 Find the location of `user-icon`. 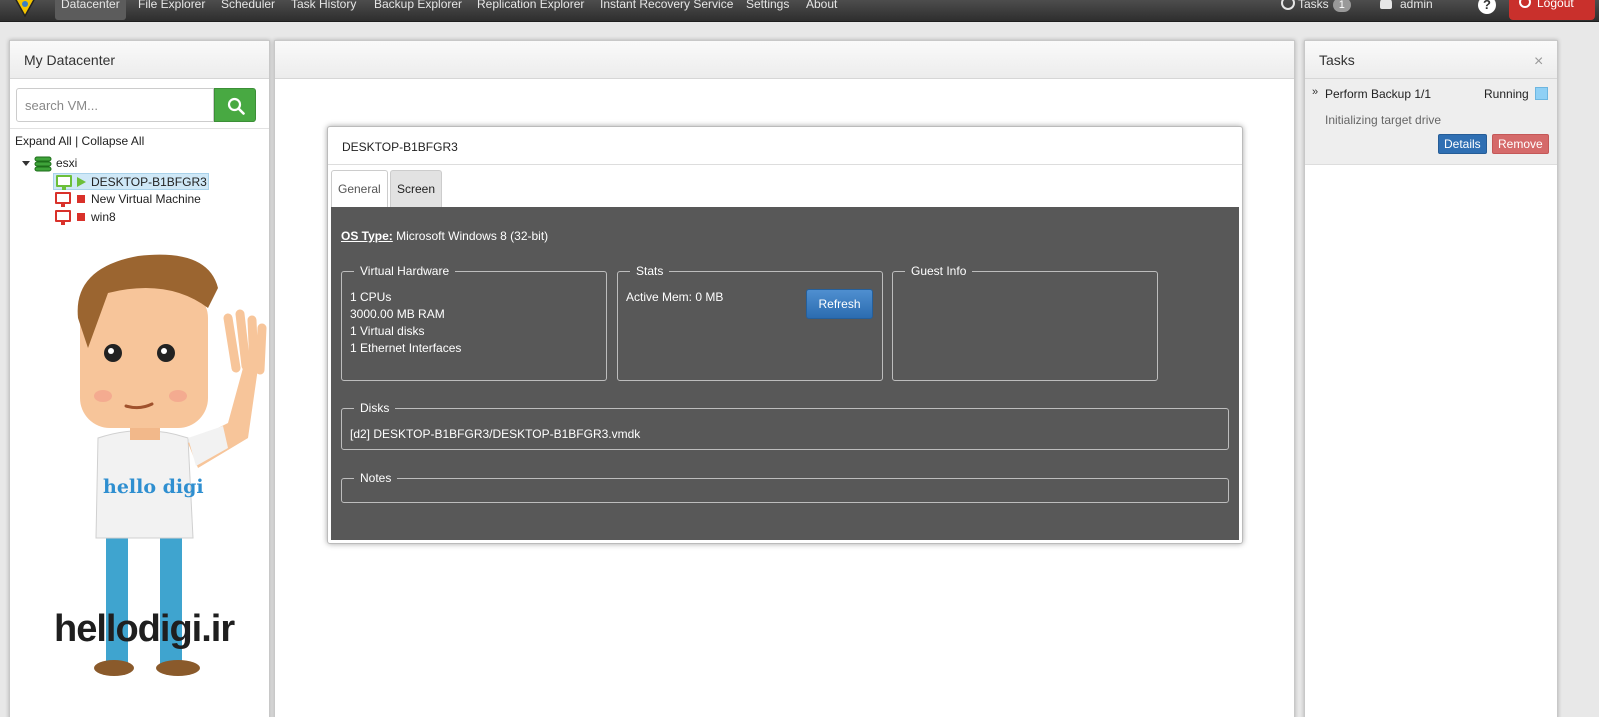

user-icon is located at coordinates (1386, 4).